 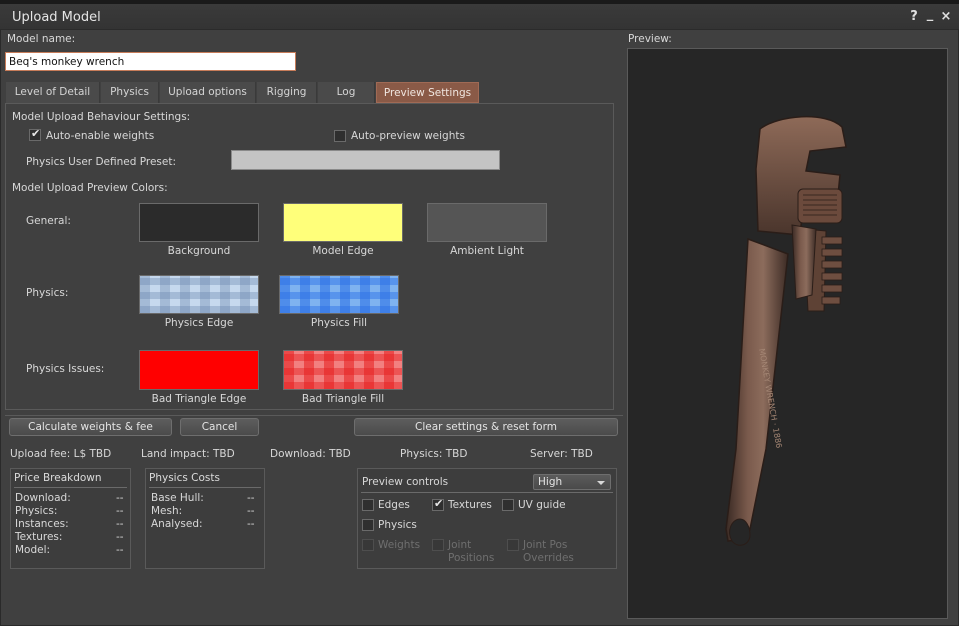 What do you see at coordinates (946, 16) in the screenshot?
I see `close-icon: ×` at bounding box center [946, 16].